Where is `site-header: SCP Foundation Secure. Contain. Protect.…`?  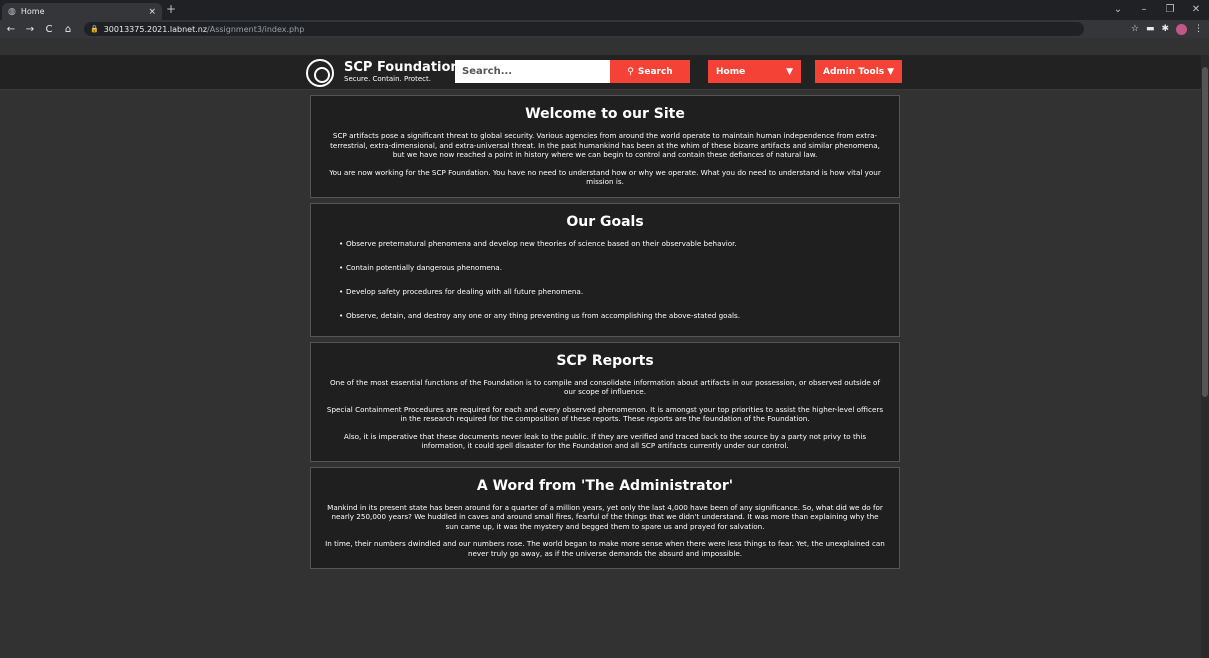 site-header: SCP Foundation Secure. Contain. Protect.… is located at coordinates (604, 72).